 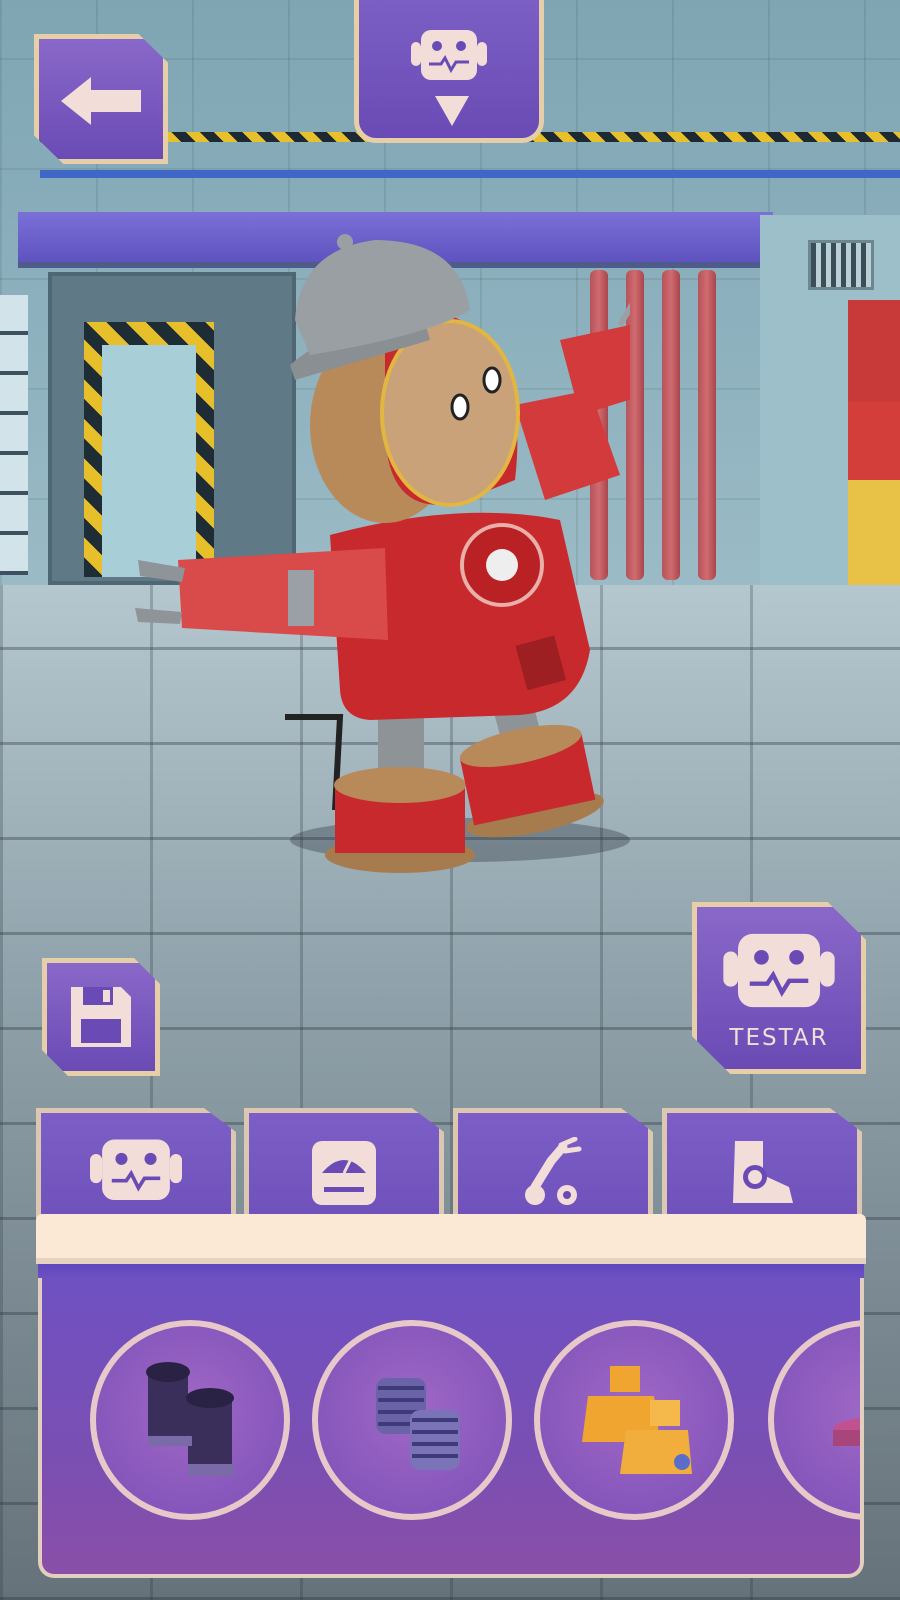 I want to click on robot-arm-icon, so click(x=553, y=1171).